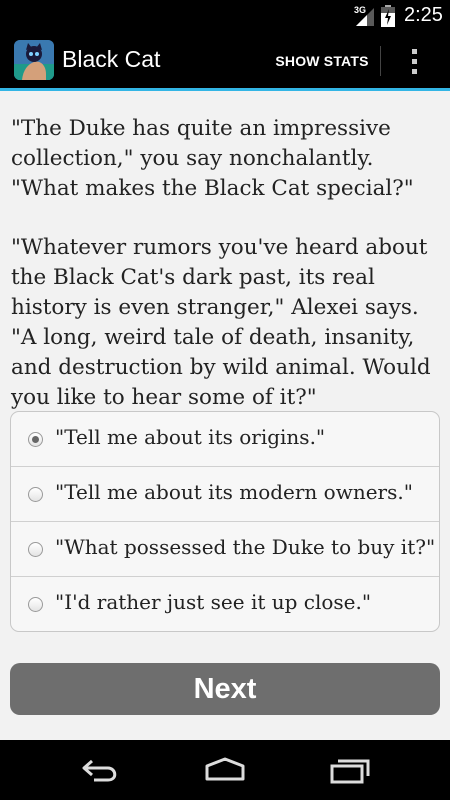 The width and height of the screenshot is (450, 800). I want to click on recents-icon, so click(350, 770).